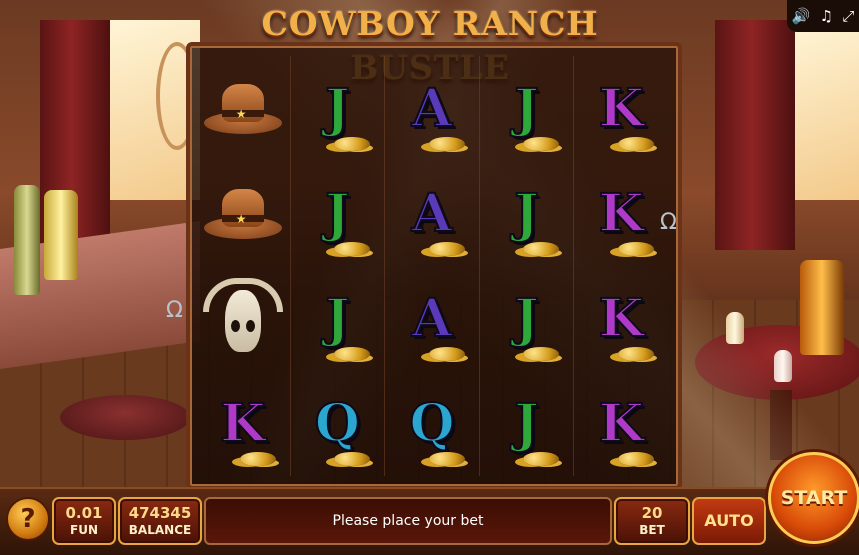 The height and width of the screenshot is (555, 859). Describe the element at coordinates (28, 519) in the screenshot. I see `help-button: ?` at that location.